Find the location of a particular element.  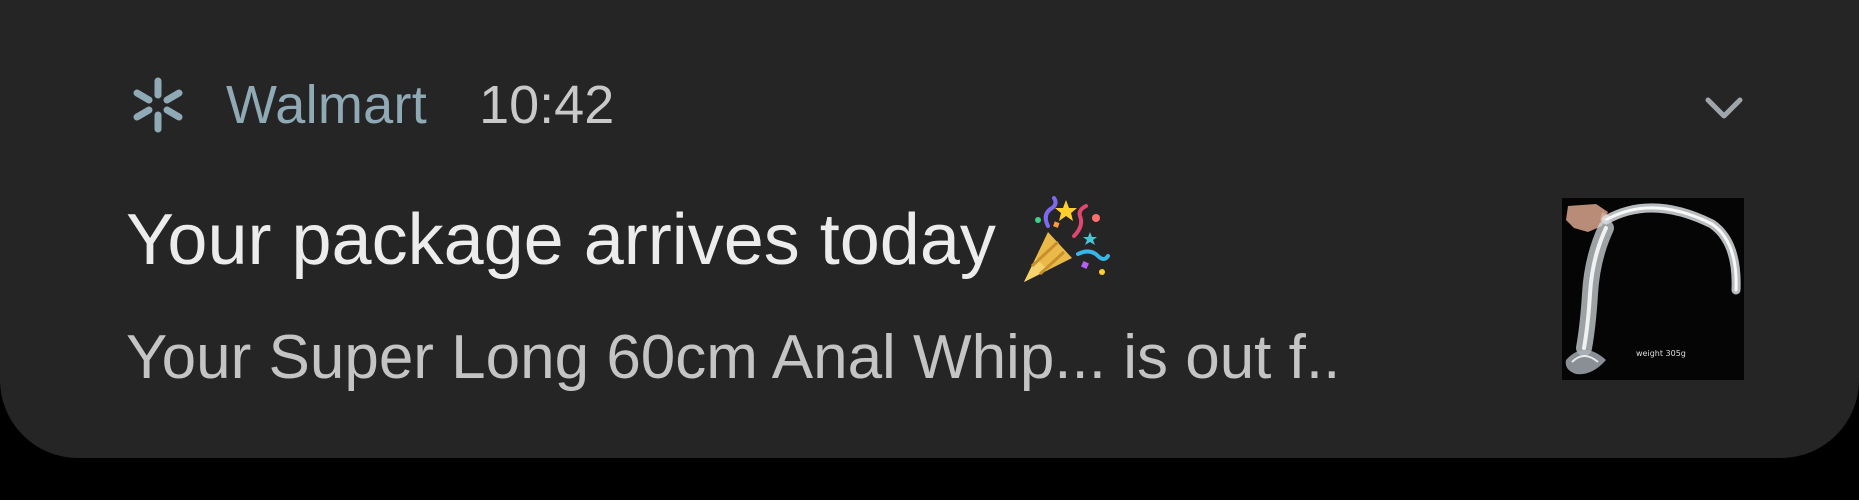

product-thumbnail: weight 305g is located at coordinates (1653, 289).